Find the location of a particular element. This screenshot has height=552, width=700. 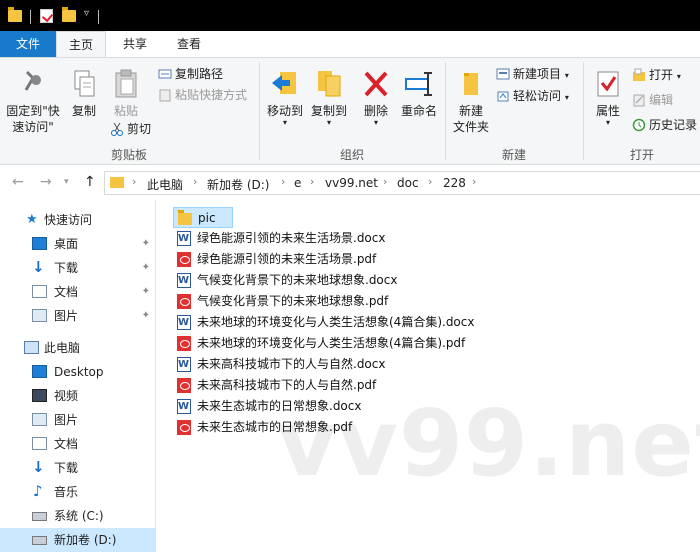

customize-toolbar-chevron-icon: ▿ is located at coordinates (86, 15).